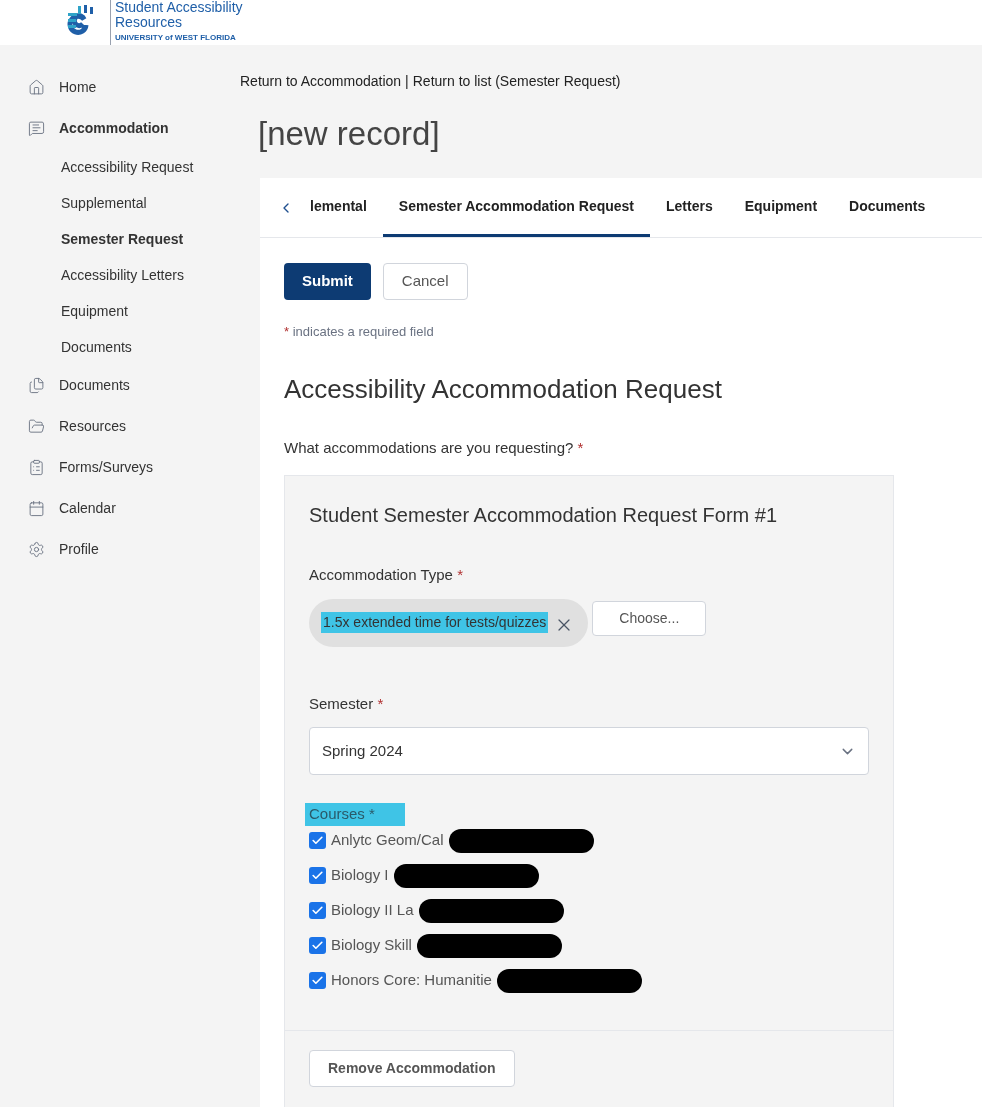 This screenshot has height=1107, width=982. Describe the element at coordinates (129, 128) in the screenshot. I see `sidebar-item: Accommodation` at that location.